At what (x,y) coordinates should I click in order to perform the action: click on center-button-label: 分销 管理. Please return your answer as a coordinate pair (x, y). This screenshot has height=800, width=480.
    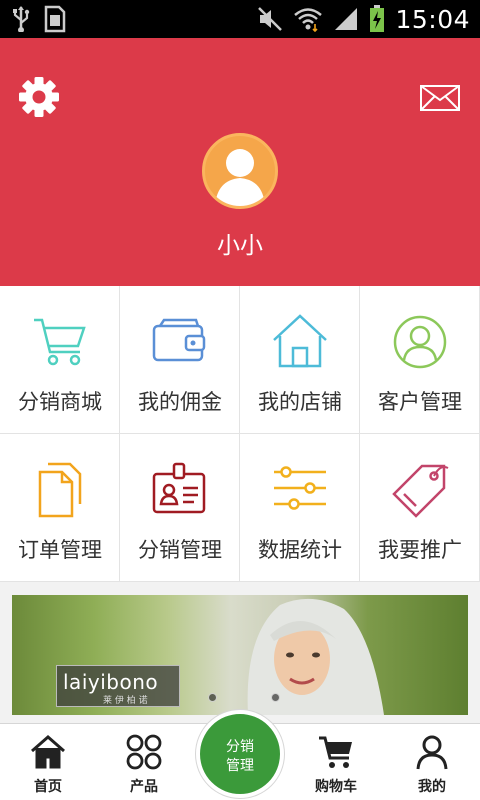
    Looking at the image, I should click on (240, 757).